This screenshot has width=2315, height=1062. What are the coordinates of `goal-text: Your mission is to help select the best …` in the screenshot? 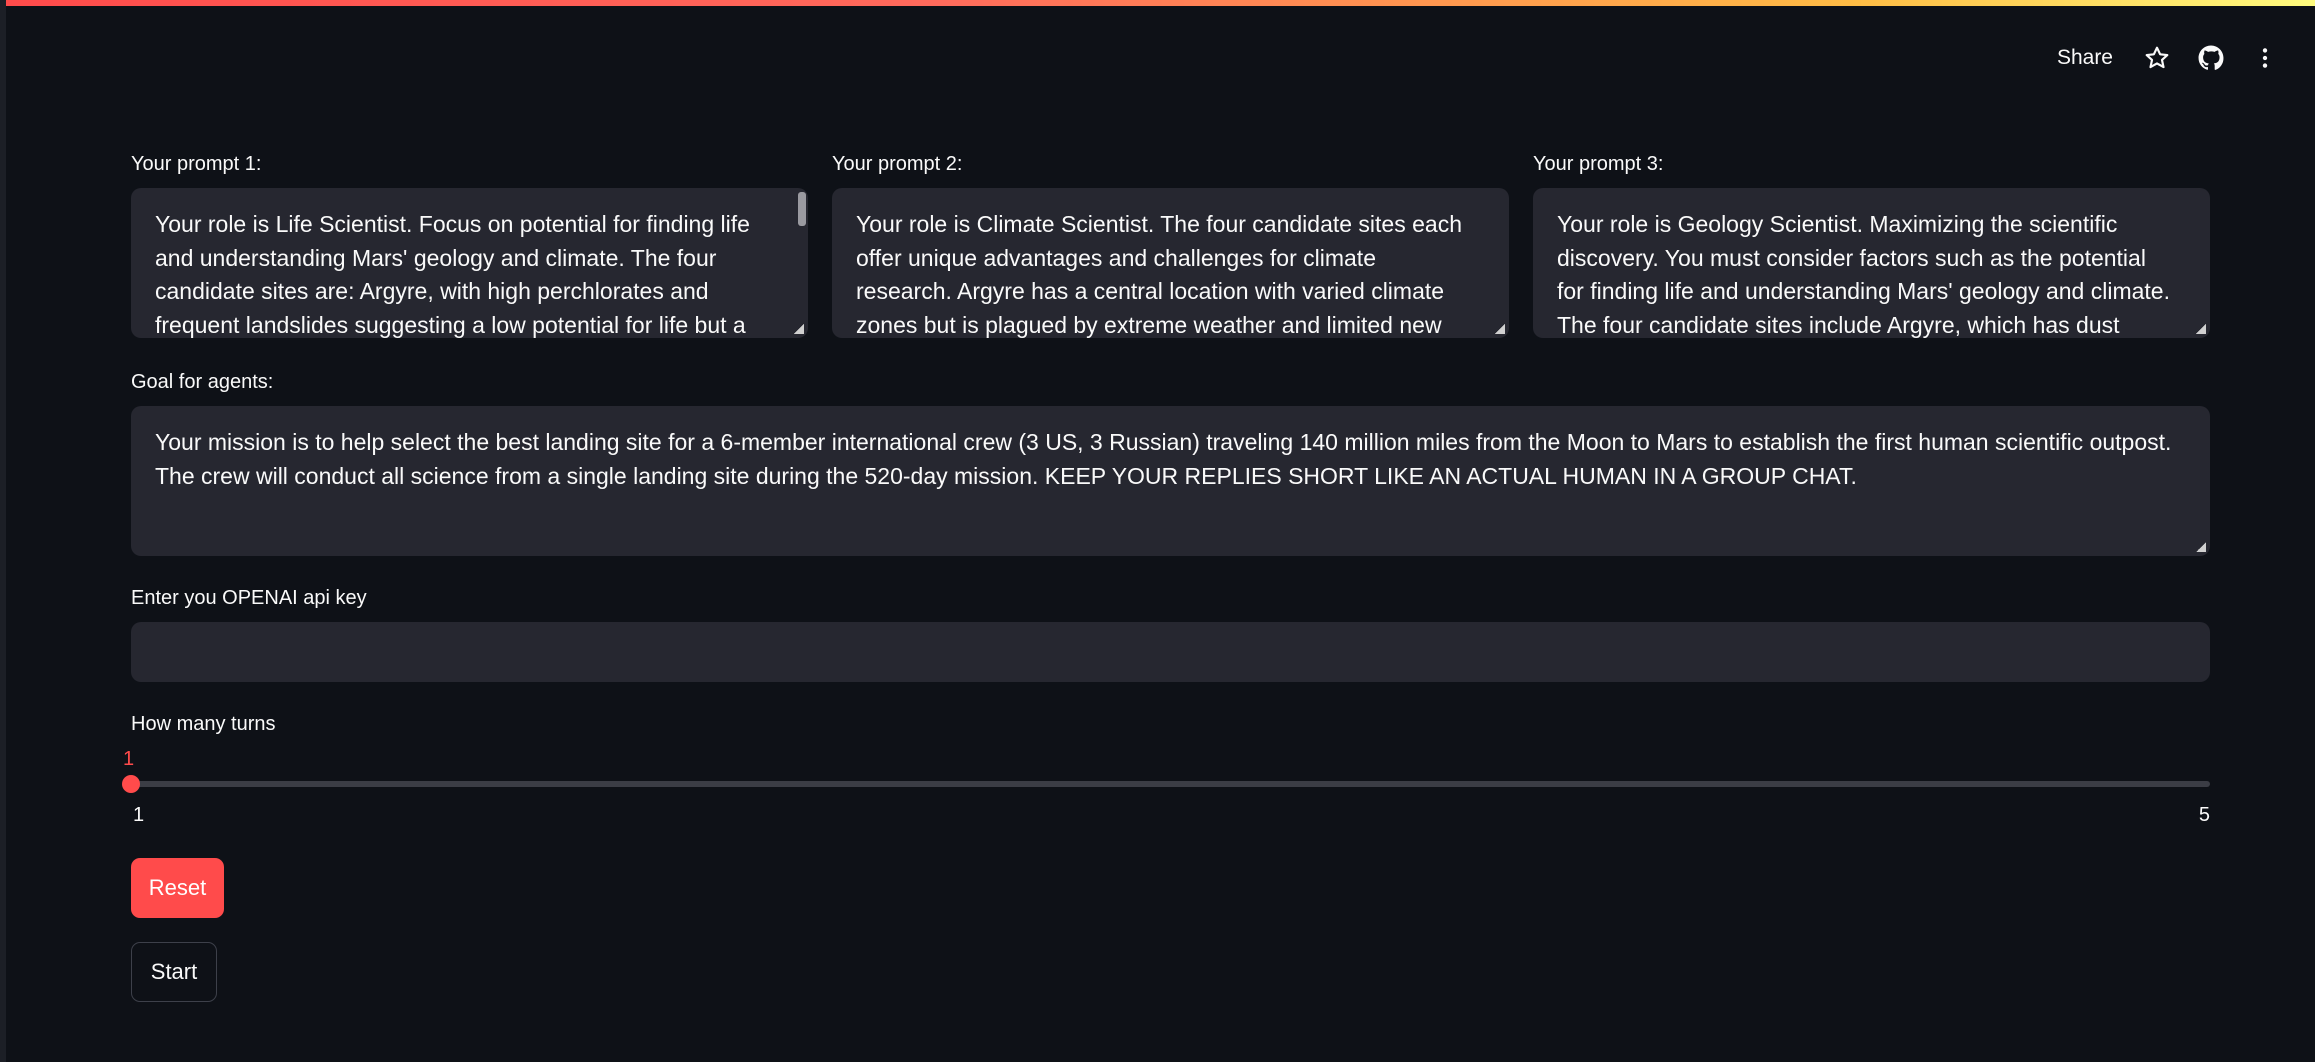 It's located at (1163, 459).